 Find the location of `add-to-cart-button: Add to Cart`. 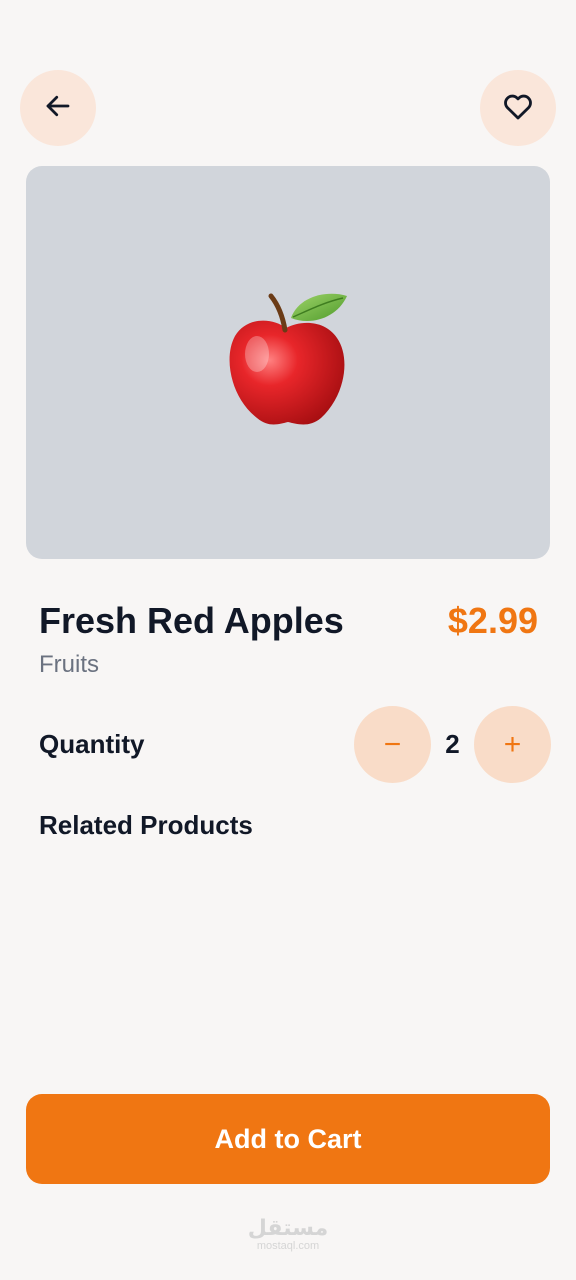

add-to-cart-button: Add to Cart is located at coordinates (288, 1139).